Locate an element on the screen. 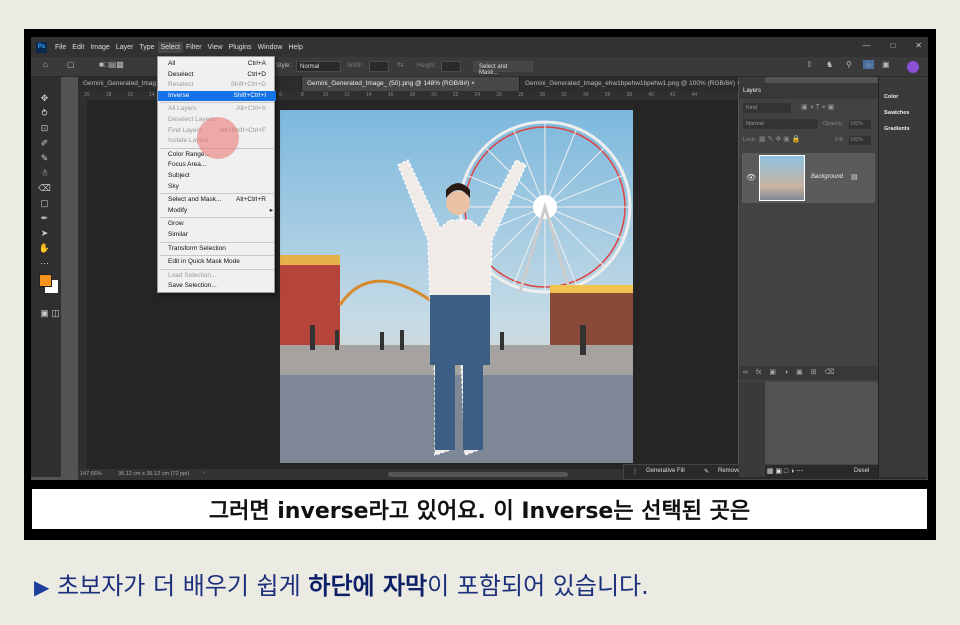 This screenshot has width=960, height=625. select-menu-item-all-layers: All Layers Alt+Ctrl+A is located at coordinates (217, 109).